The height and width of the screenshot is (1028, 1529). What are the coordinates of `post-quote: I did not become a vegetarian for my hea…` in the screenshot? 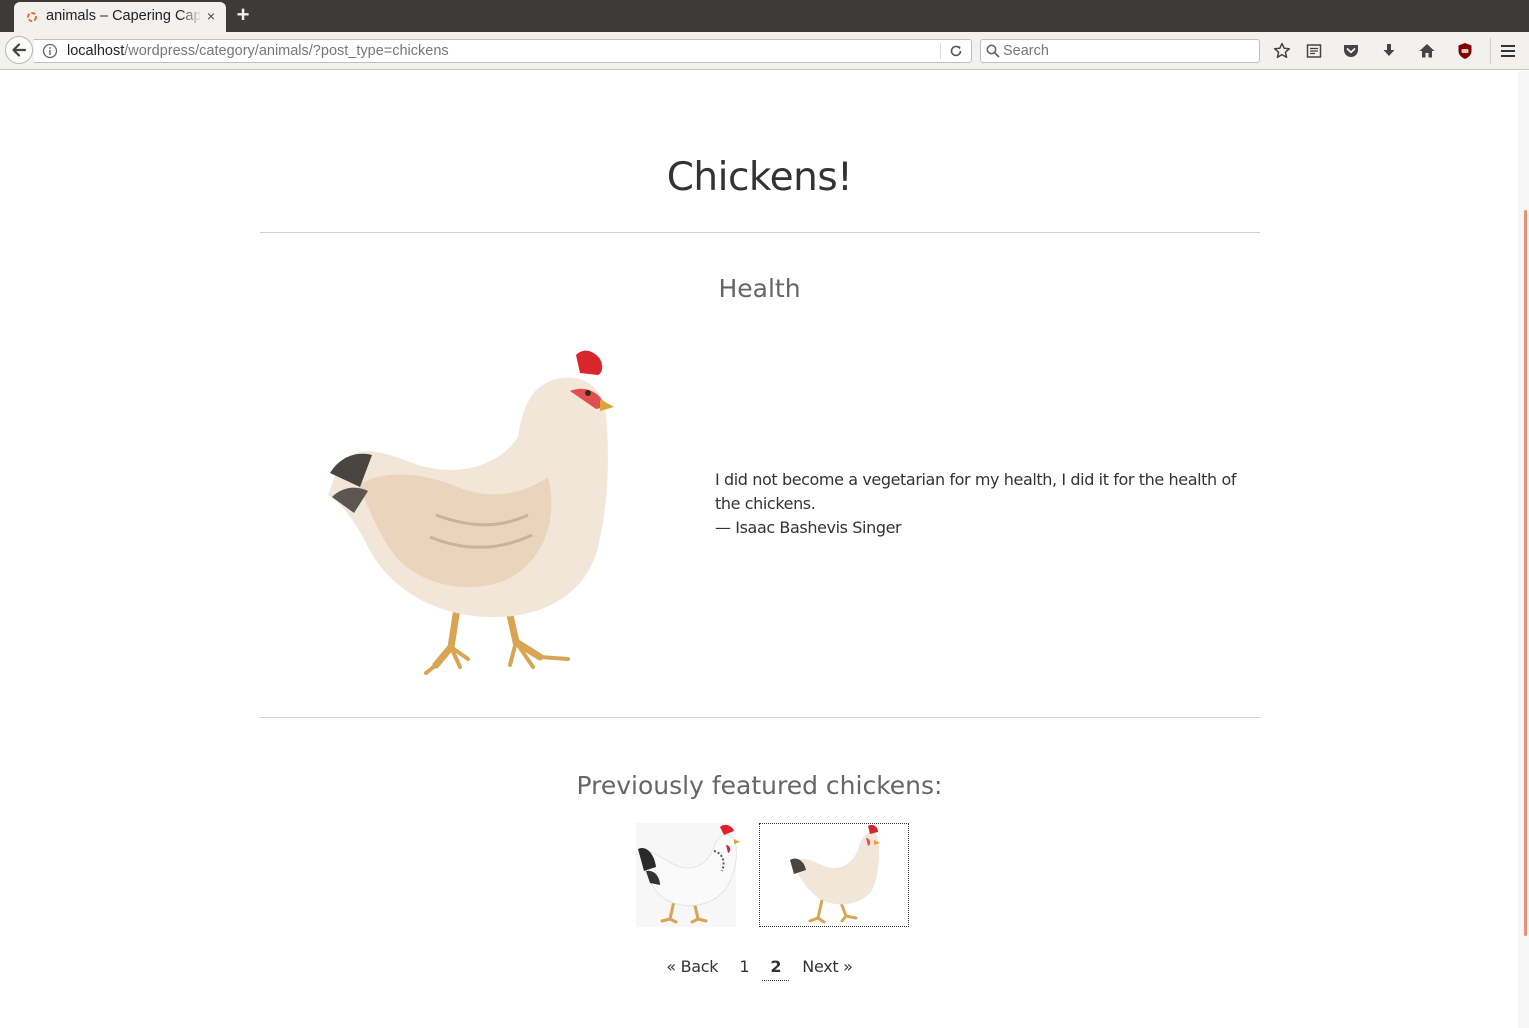 It's located at (980, 504).